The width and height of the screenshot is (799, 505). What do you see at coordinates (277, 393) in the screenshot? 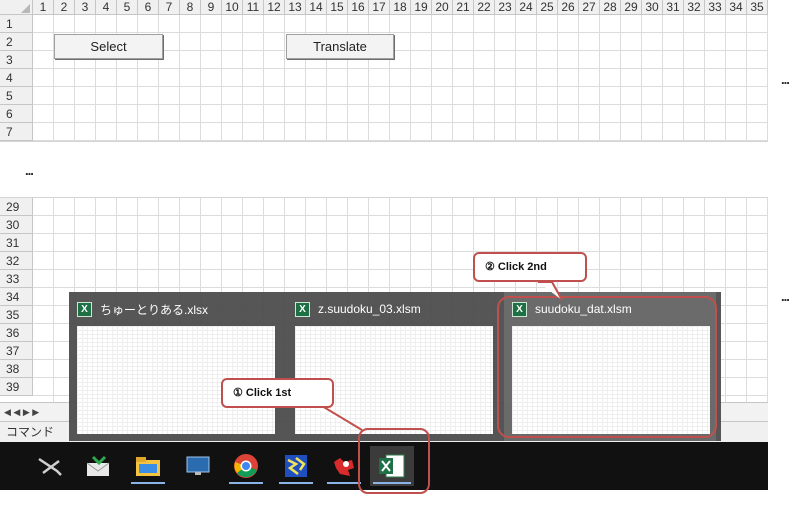
I see `callout-click-first: ① Click 1st` at bounding box center [277, 393].